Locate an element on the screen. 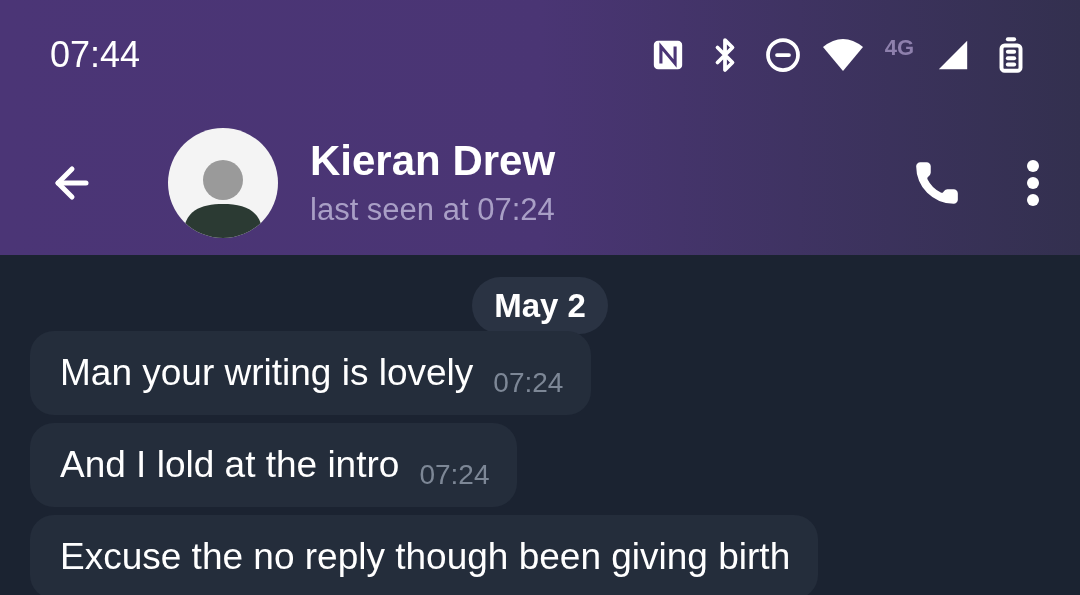 Image resolution: width=1080 pixels, height=595 pixels. network-type: 4G is located at coordinates (899, 47).